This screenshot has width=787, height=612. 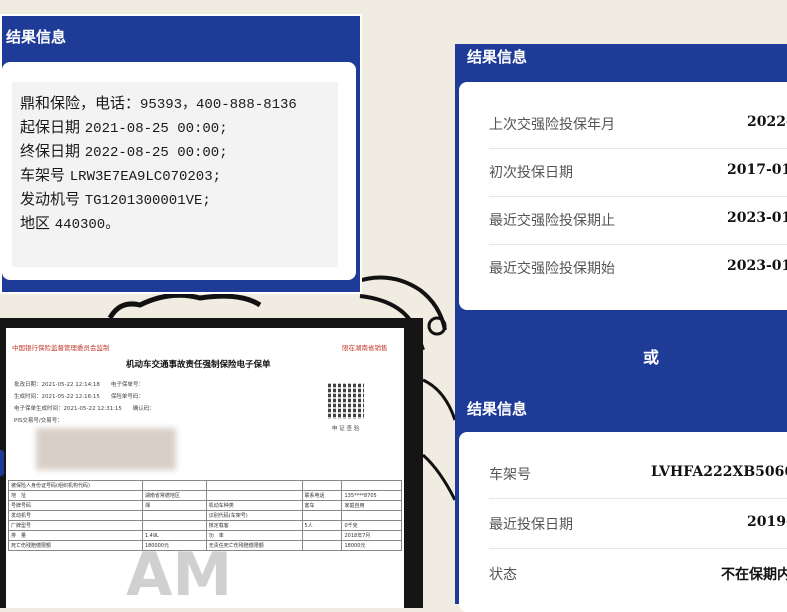 I want to click on region-line: 地区 440300。, so click(x=70, y=223).